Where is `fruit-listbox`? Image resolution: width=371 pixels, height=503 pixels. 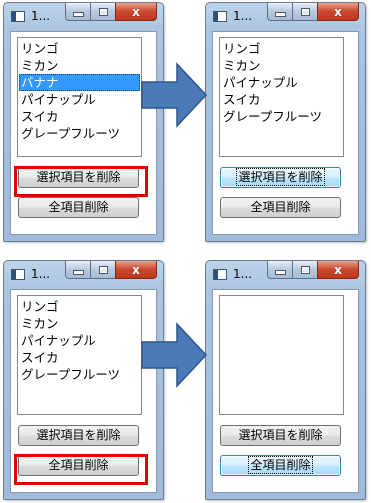 fruit-listbox is located at coordinates (281, 355).